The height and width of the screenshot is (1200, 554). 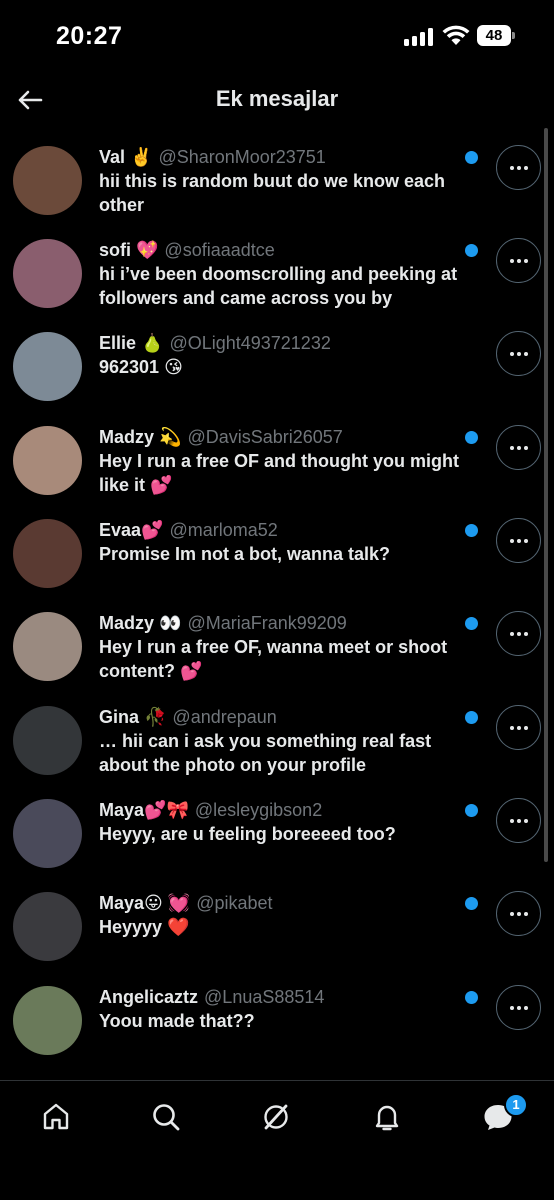 I want to click on battery-icon: 48, so click(x=496, y=35).